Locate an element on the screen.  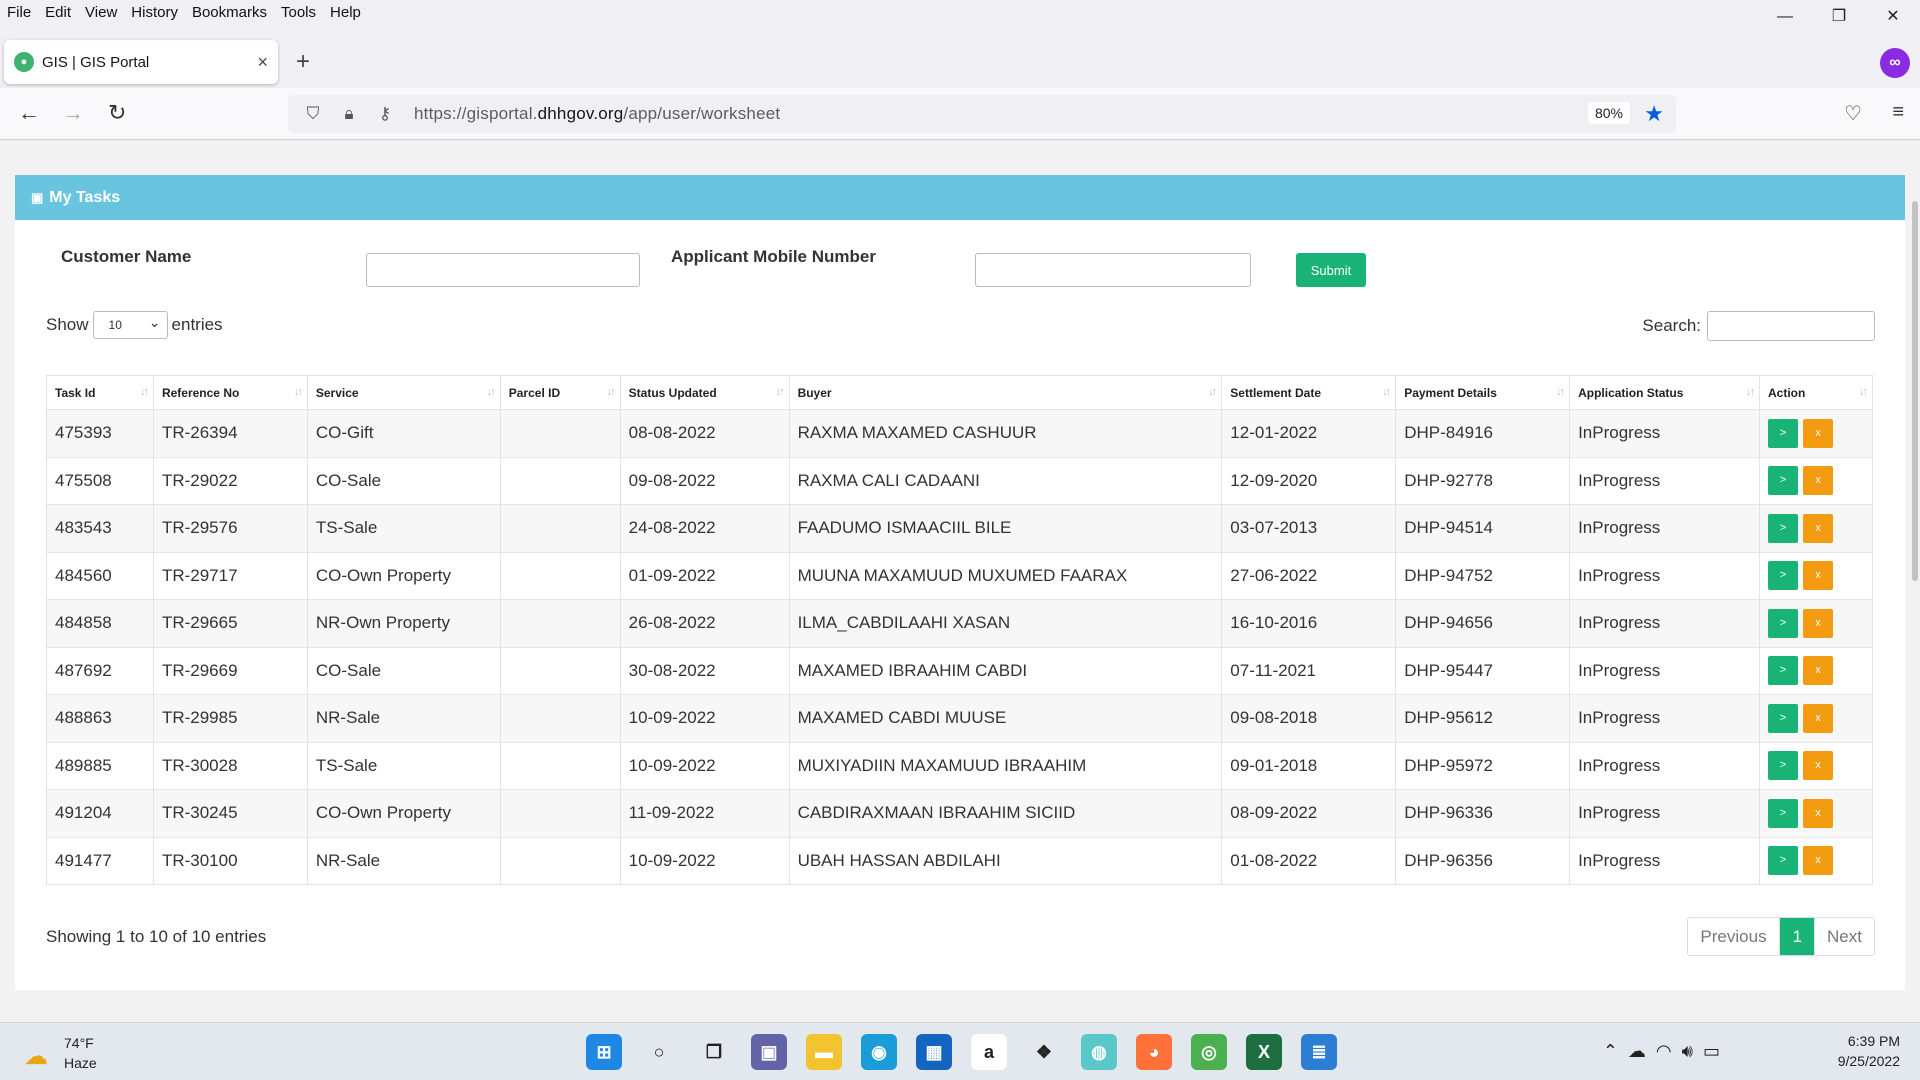
column-header: Task Id ↓↑ is located at coordinates (100, 392).